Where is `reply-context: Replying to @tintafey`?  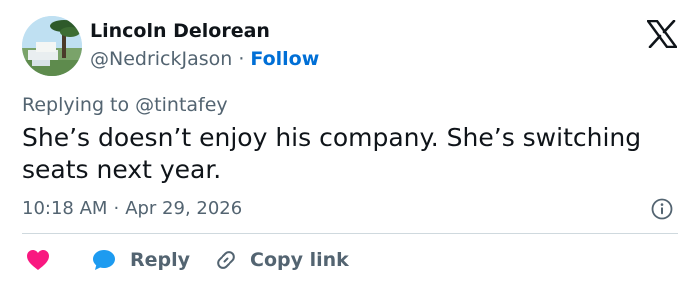
reply-context: Replying to @tintafey is located at coordinates (125, 105).